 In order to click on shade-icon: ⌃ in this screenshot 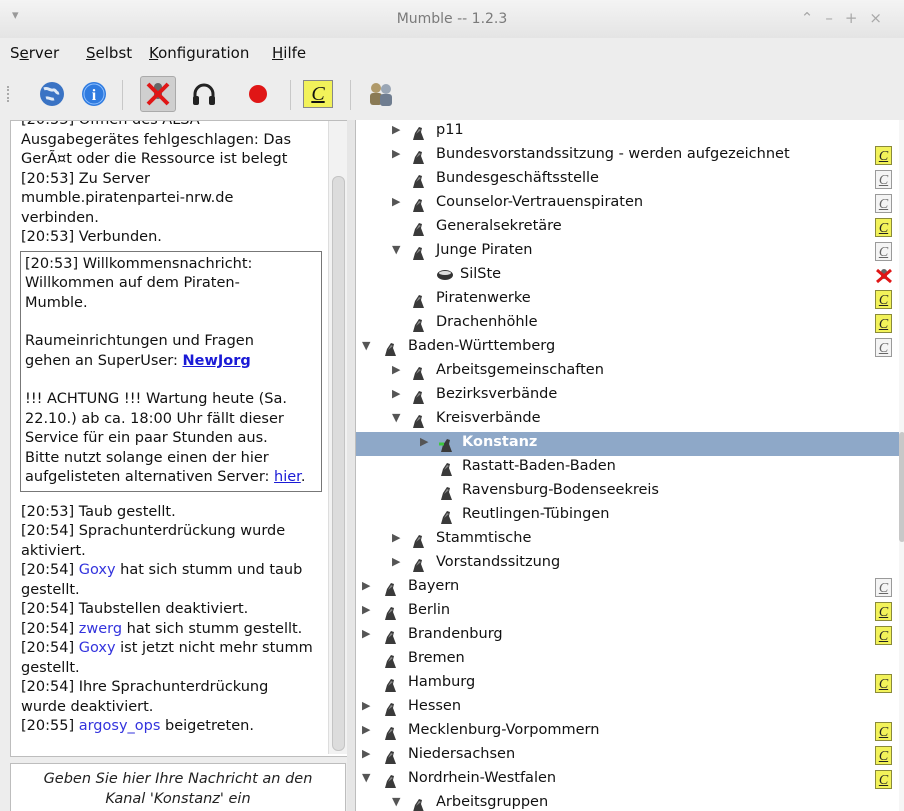, I will do `click(813, 18)`.